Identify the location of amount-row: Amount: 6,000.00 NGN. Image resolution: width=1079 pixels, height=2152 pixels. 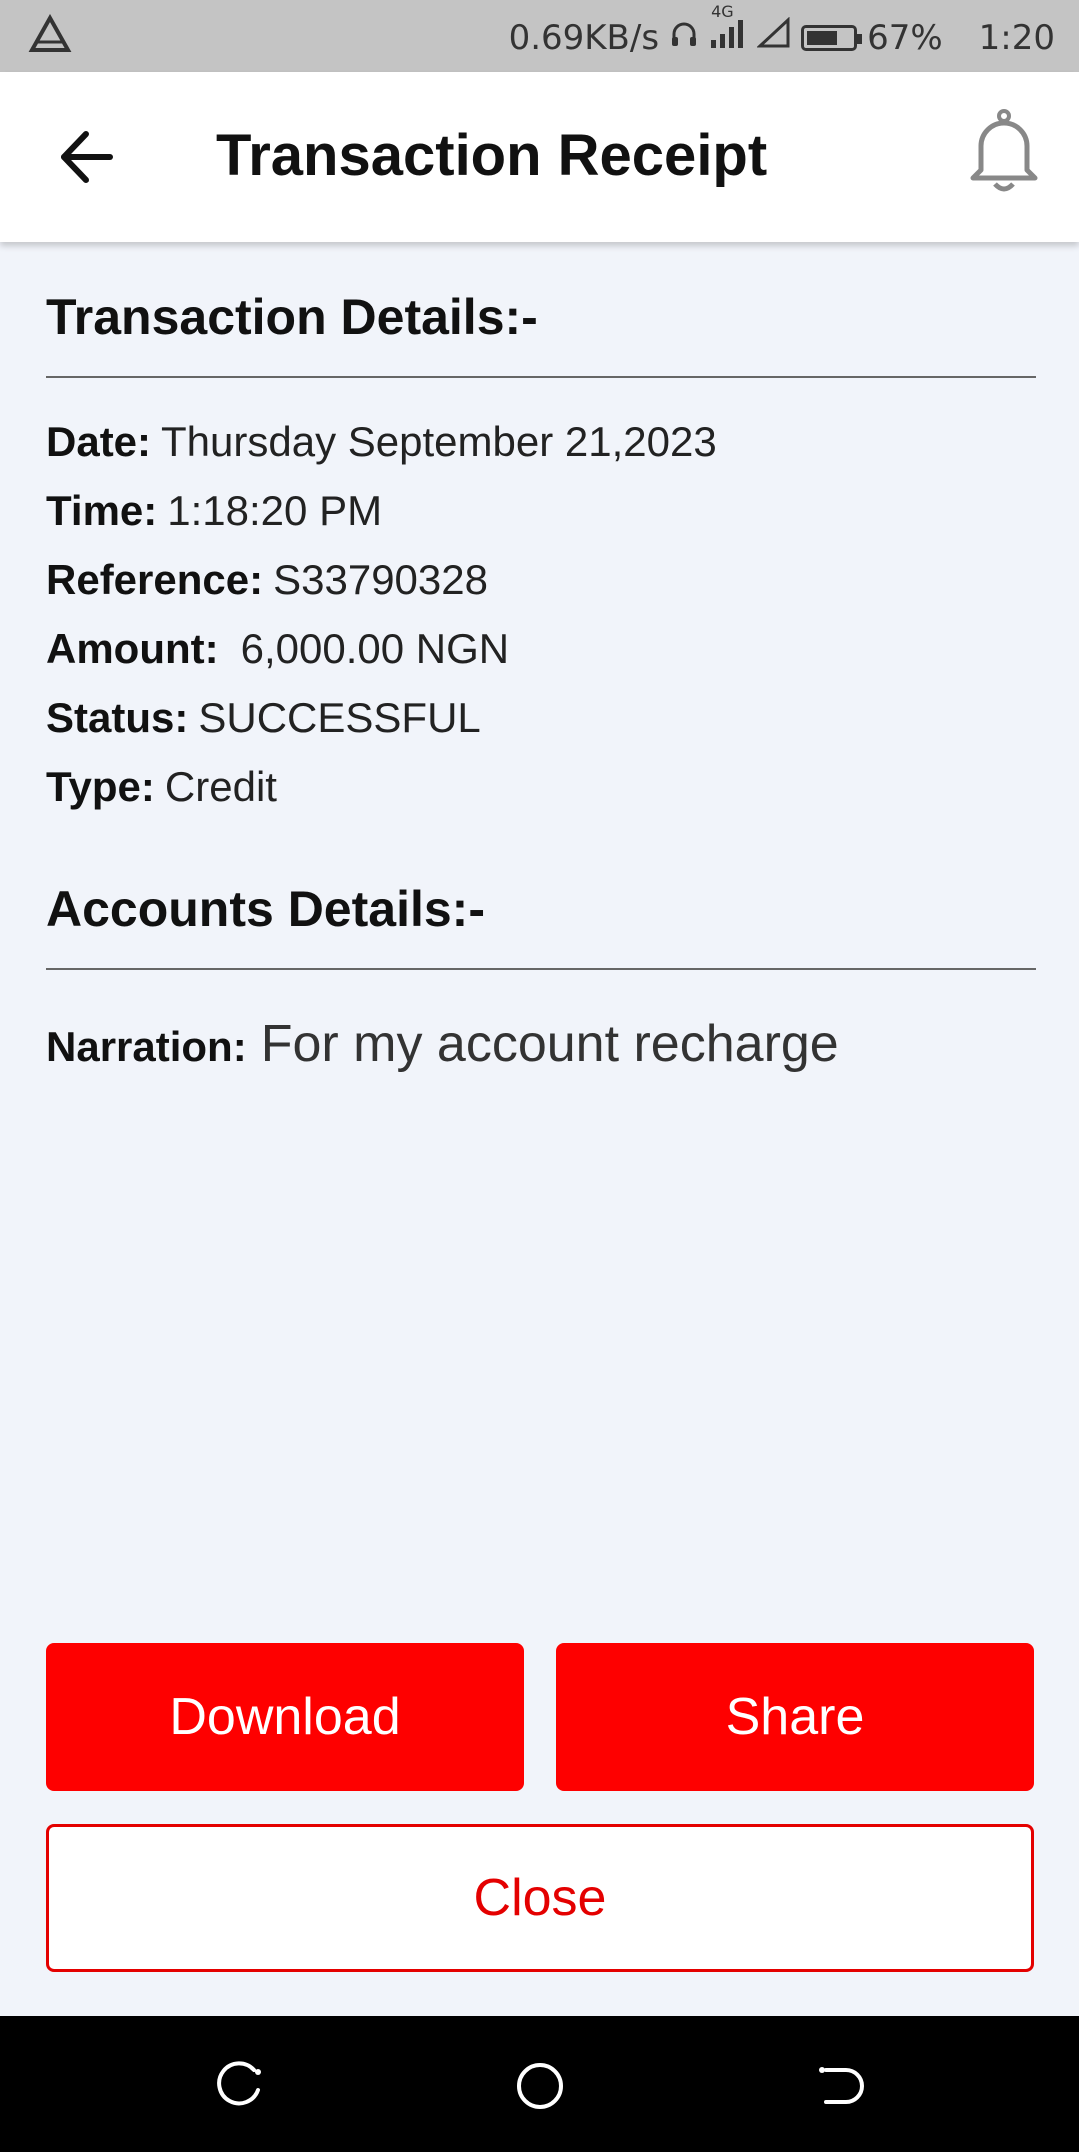
(541, 659).